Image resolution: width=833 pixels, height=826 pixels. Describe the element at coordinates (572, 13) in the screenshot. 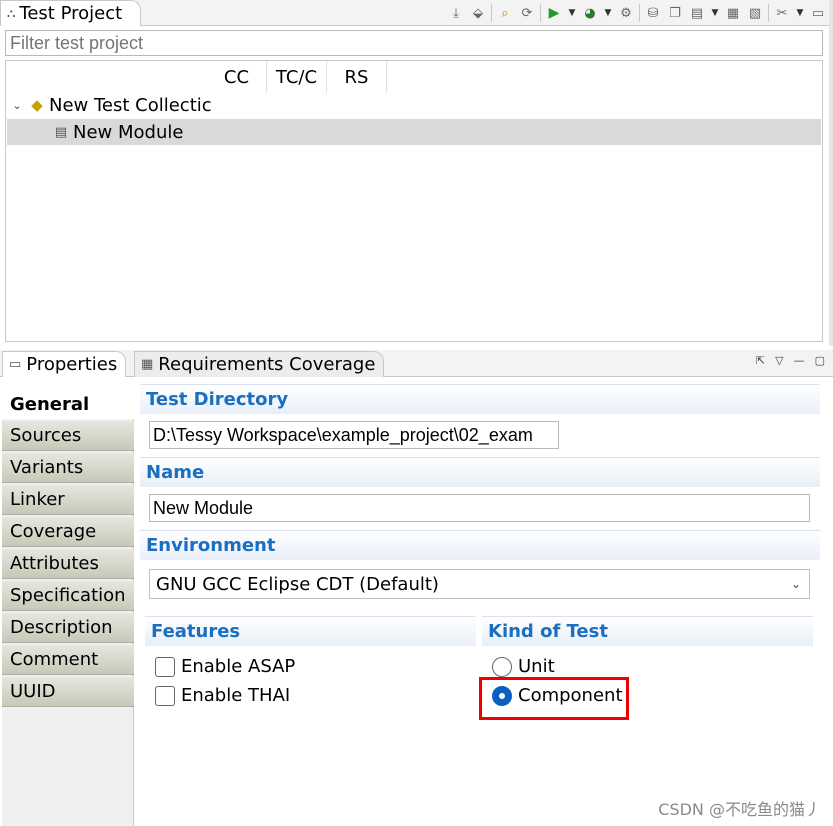

I see `run-dropdown-icon: ▼` at that location.